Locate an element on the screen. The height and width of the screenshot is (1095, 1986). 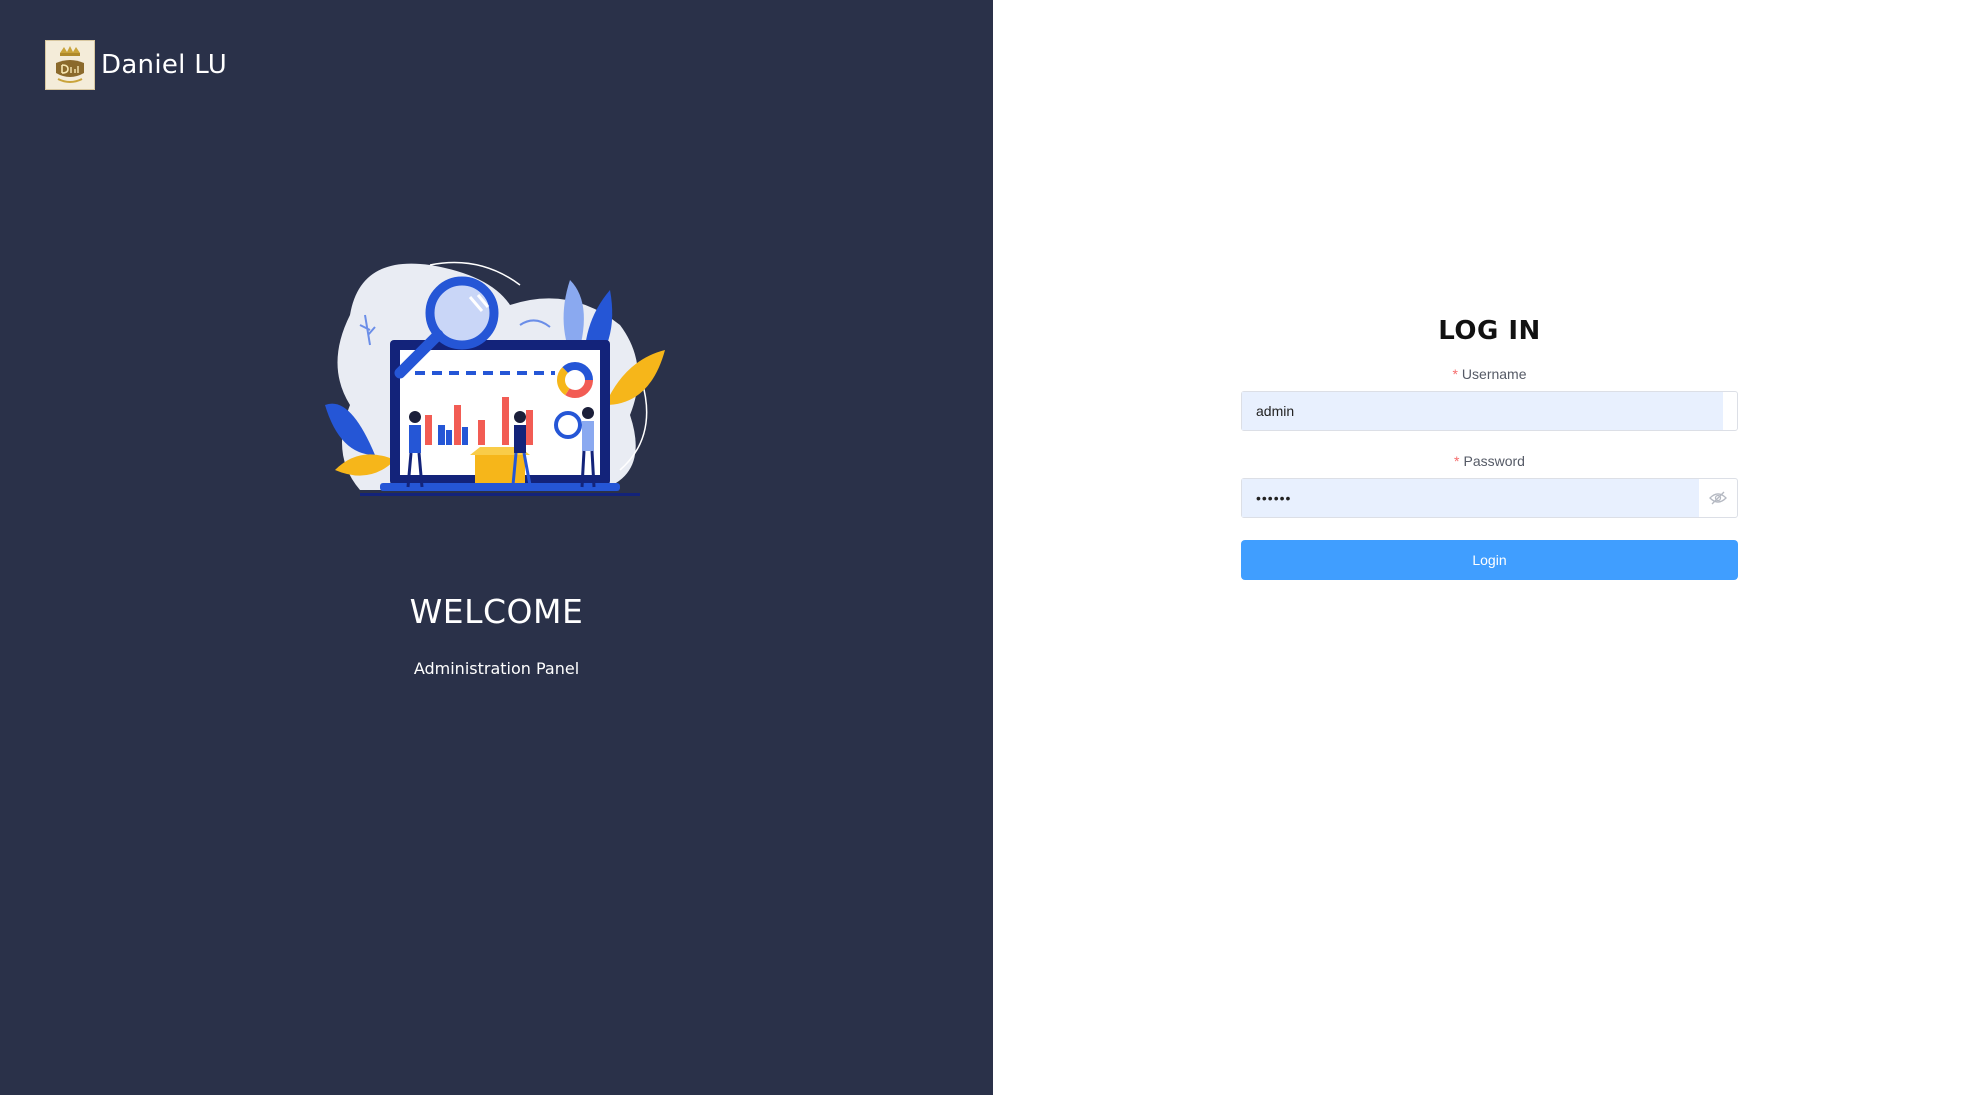
panel-subtitle: Administration Panel is located at coordinates (496, 668).